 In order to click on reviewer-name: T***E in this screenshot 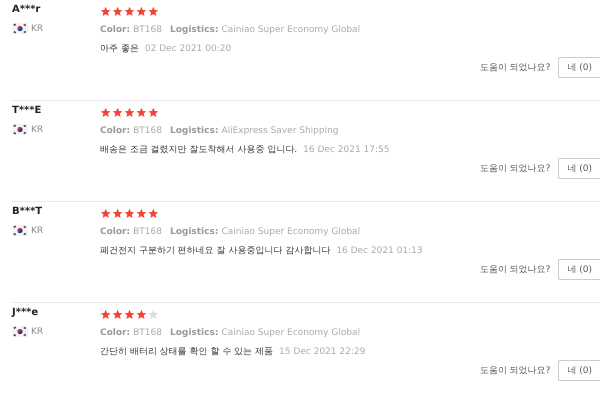, I will do `click(27, 111)`.